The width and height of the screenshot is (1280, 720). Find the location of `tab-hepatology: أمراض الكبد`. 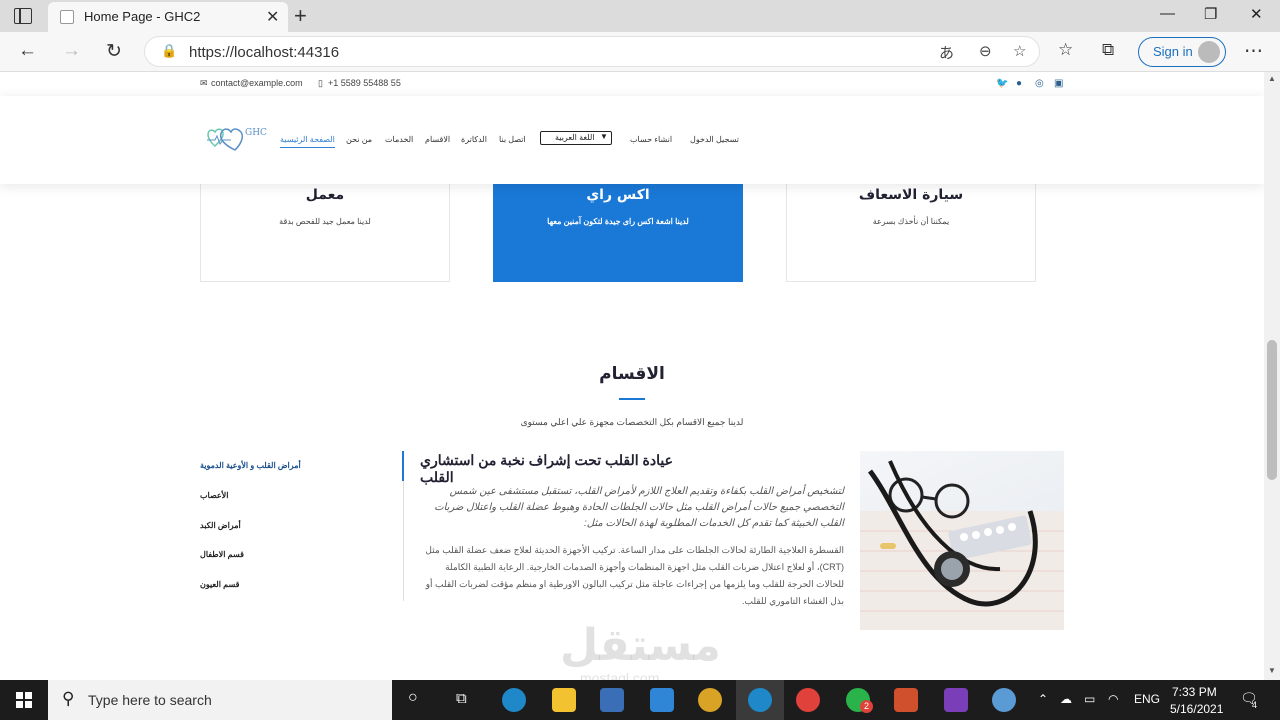

tab-hepatology: أمراض الكبد is located at coordinates (302, 526).